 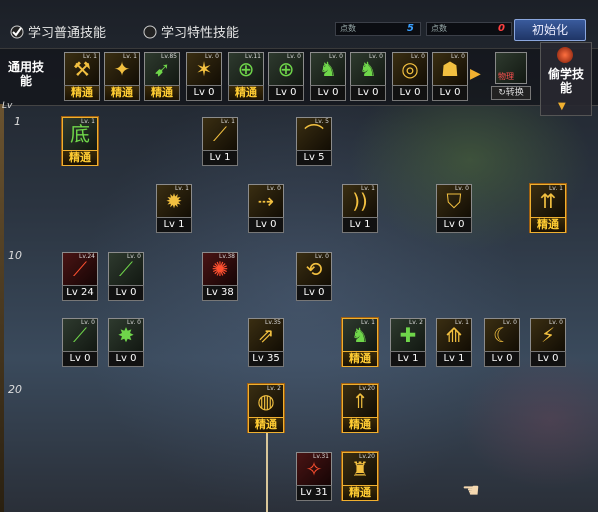 What do you see at coordinates (15, 389) in the screenshot?
I see `level-marker: 20` at bounding box center [15, 389].